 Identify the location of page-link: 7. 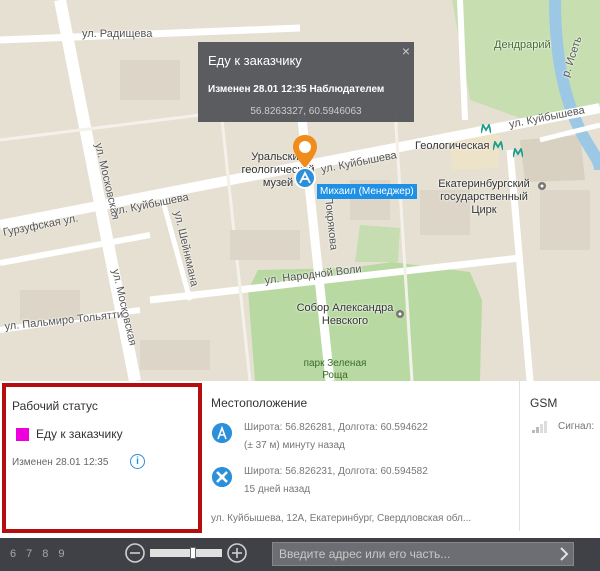
(29, 554).